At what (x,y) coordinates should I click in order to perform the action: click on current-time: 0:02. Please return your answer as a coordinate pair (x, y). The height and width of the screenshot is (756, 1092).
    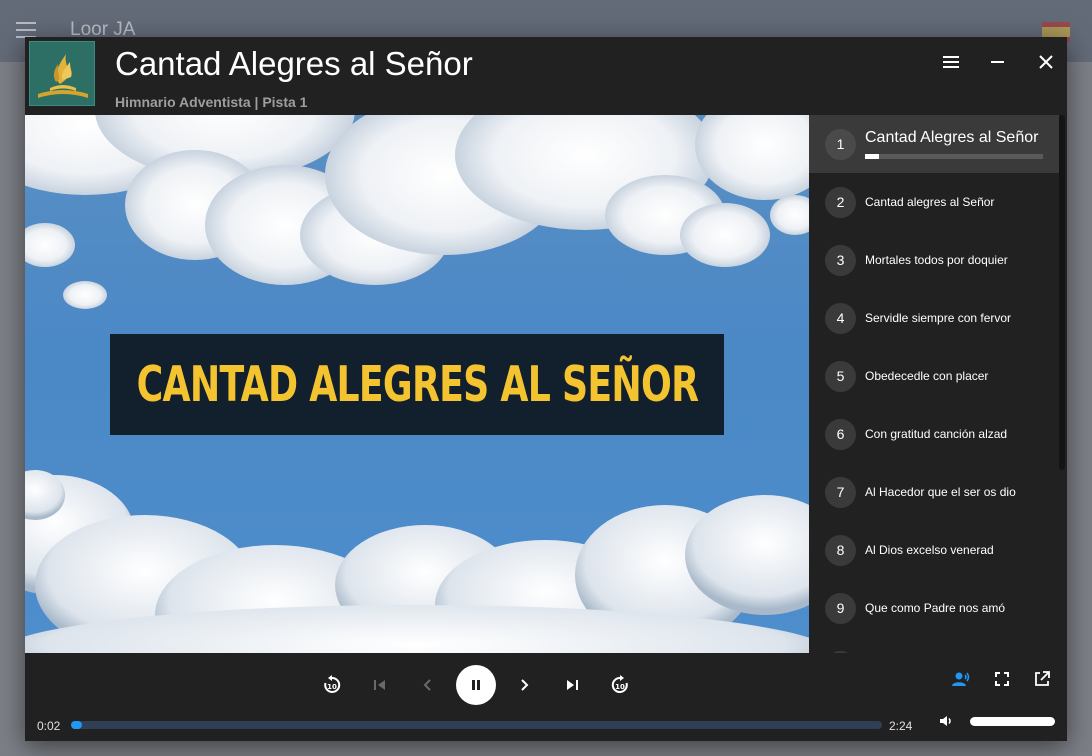
    Looking at the image, I should click on (49, 726).